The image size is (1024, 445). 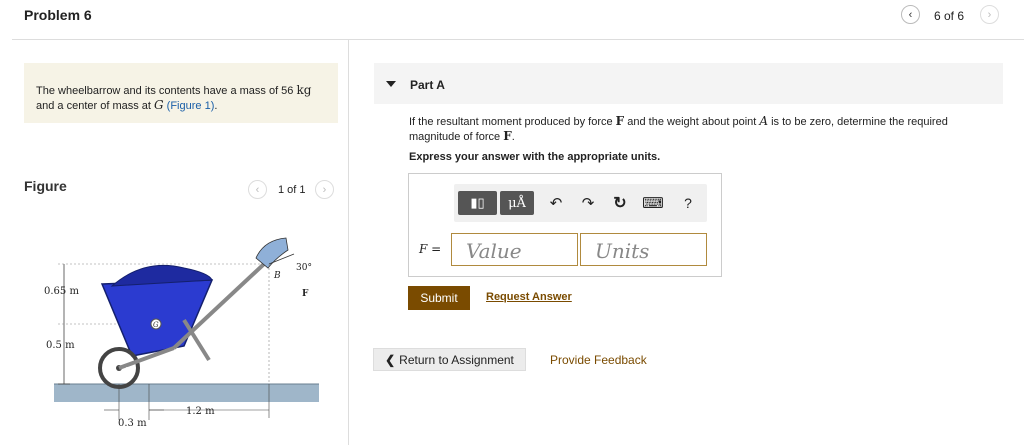 What do you see at coordinates (430, 249) in the screenshot?
I see `variable-label: F =` at bounding box center [430, 249].